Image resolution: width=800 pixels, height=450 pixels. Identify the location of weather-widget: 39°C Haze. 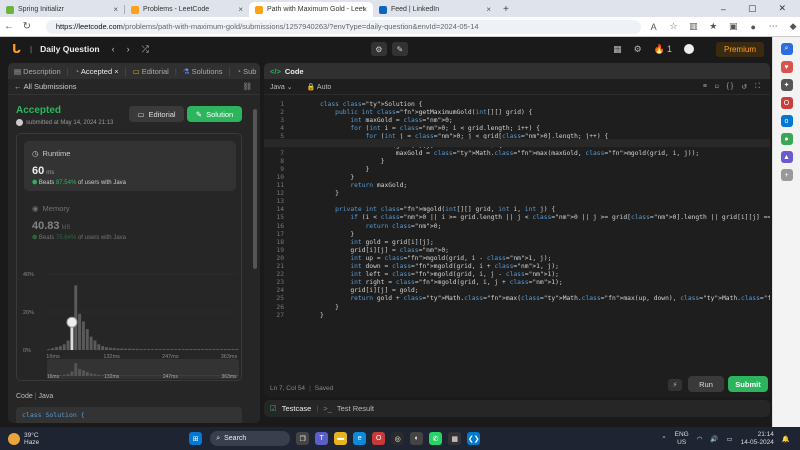
(19, 439).